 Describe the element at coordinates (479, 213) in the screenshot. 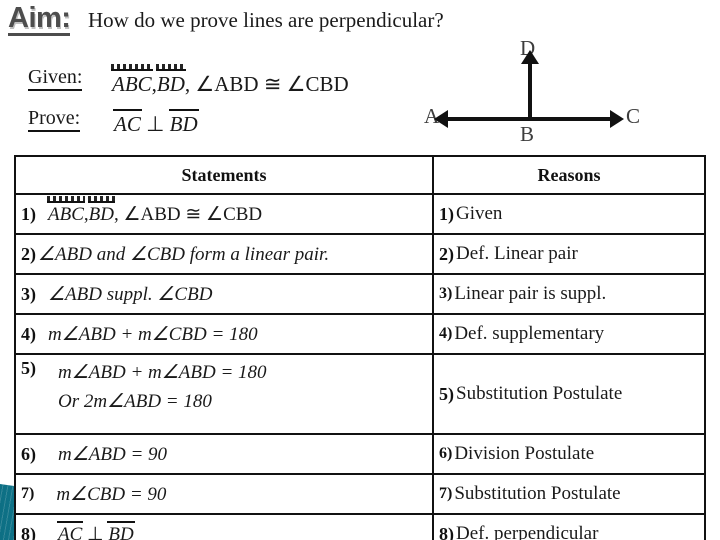

I see `reason-text-1: Given` at that location.